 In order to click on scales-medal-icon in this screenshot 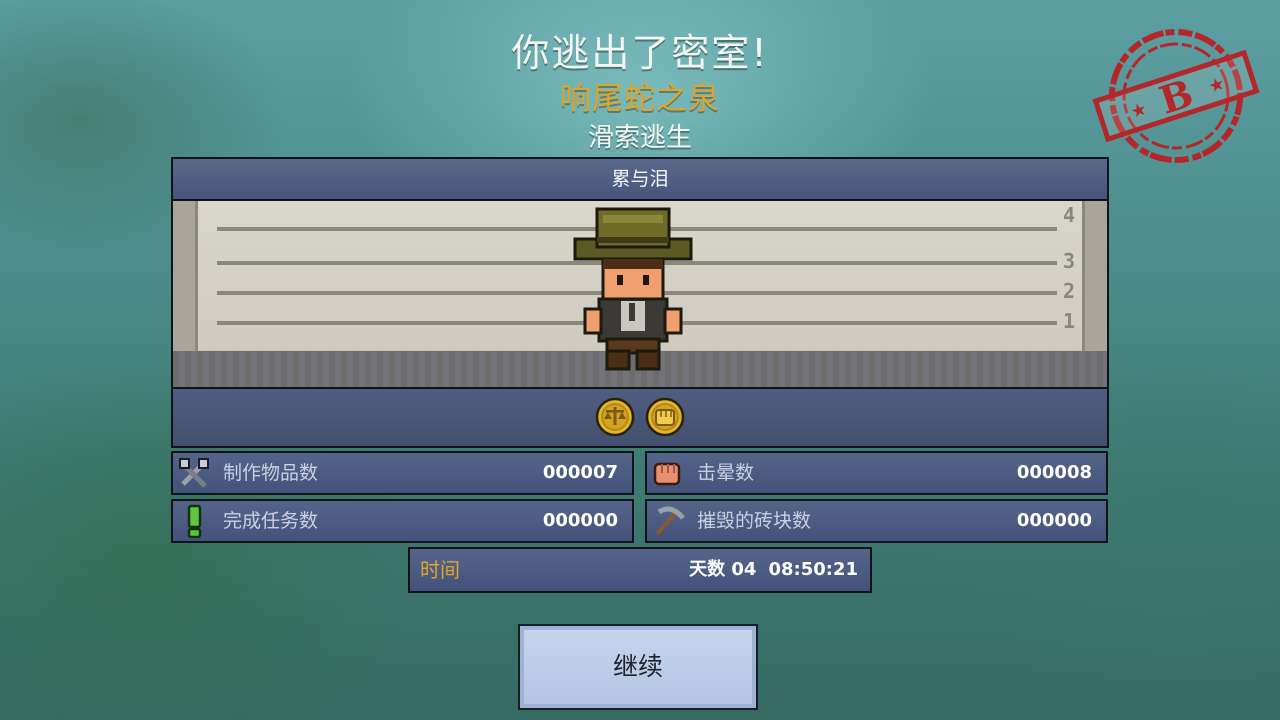, I will do `click(615, 417)`.